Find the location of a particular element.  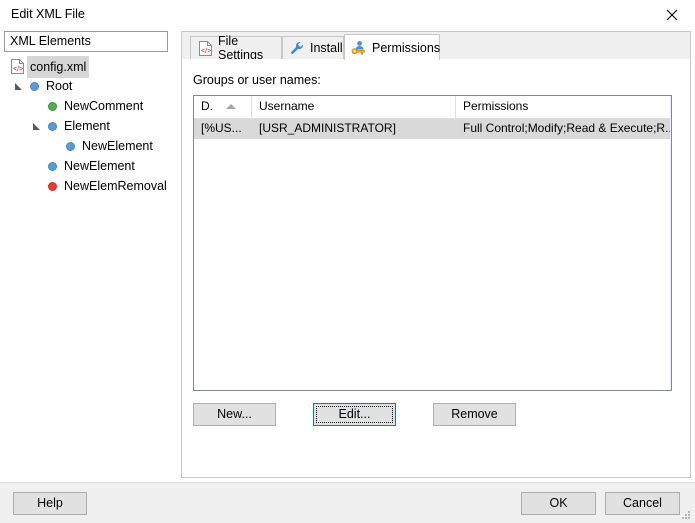

groups-or-user-names-label: Groups or user names: is located at coordinates (257, 80).